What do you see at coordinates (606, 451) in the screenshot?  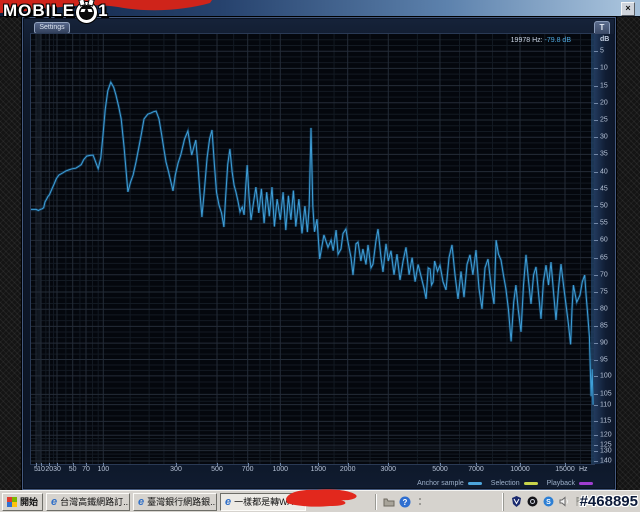 I see `db-tick-label: 130` at bounding box center [606, 451].